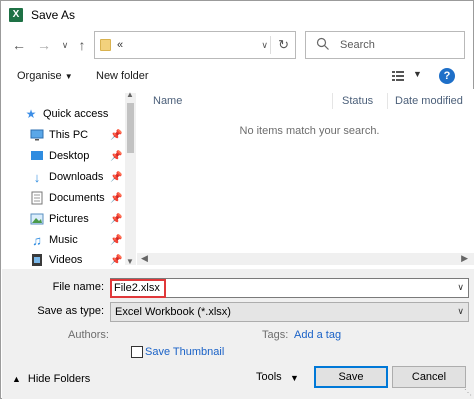 This screenshot has height=399, width=474. I want to click on videos-icon, so click(37, 260).